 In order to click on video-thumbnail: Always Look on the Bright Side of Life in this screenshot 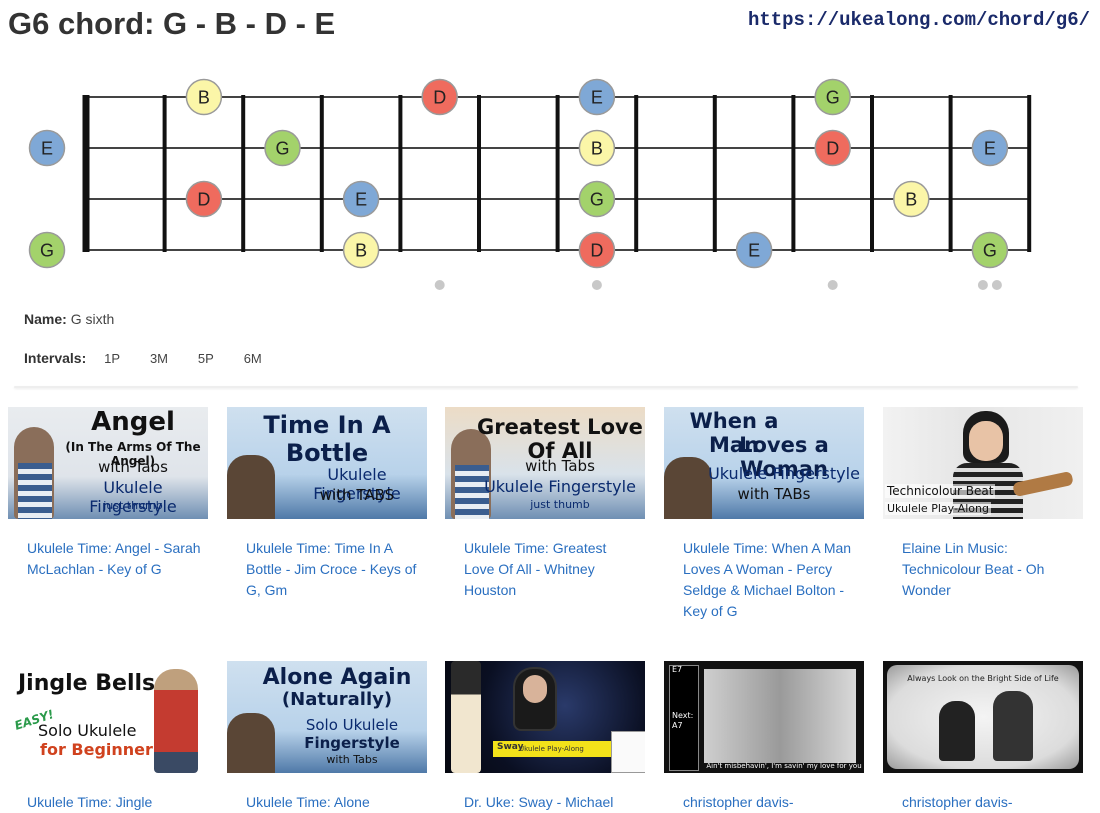, I will do `click(983, 717)`.